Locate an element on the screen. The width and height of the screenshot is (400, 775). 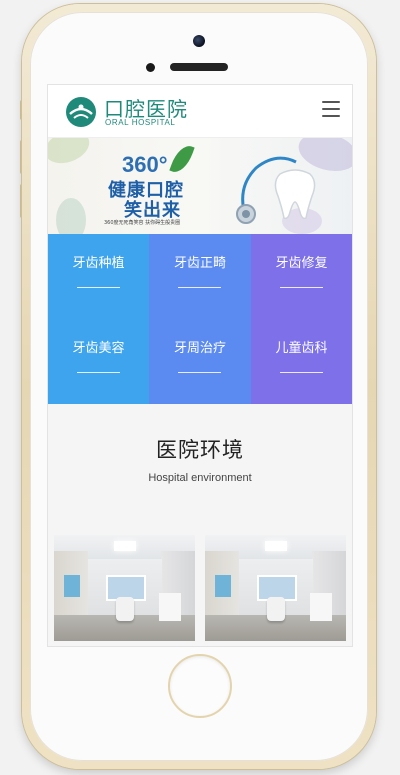
service-label: 牙齿种植 is located at coordinates (98, 263).